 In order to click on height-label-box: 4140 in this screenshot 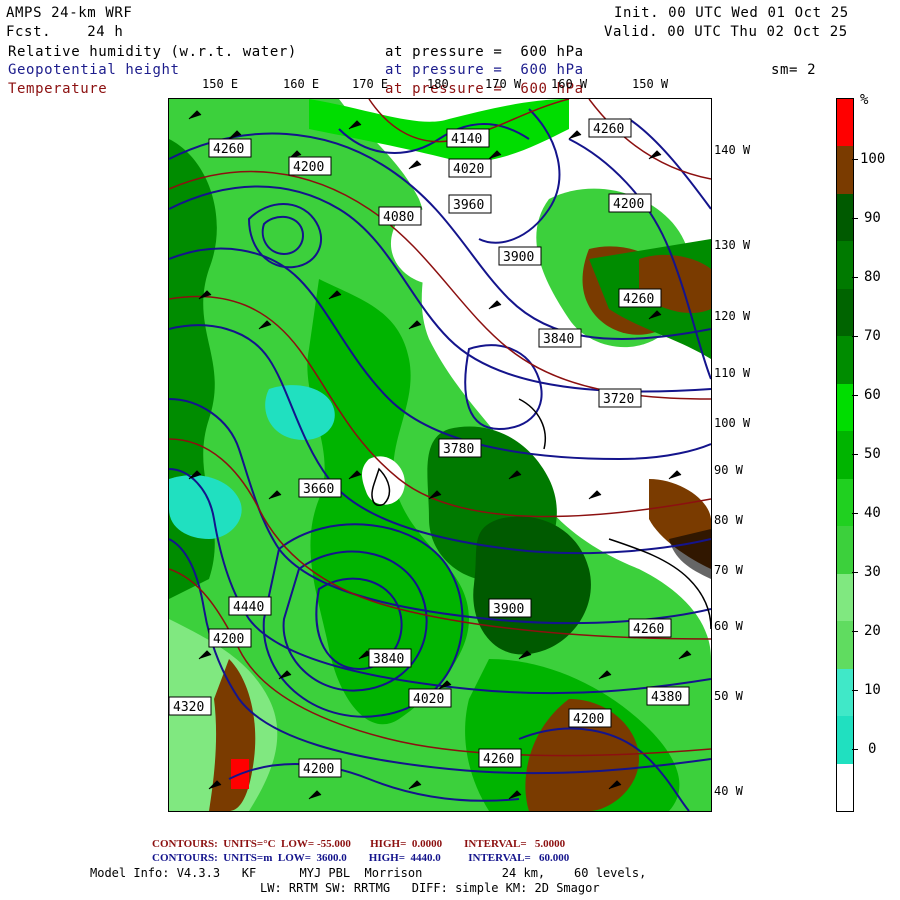, I will do `click(468, 138)`.